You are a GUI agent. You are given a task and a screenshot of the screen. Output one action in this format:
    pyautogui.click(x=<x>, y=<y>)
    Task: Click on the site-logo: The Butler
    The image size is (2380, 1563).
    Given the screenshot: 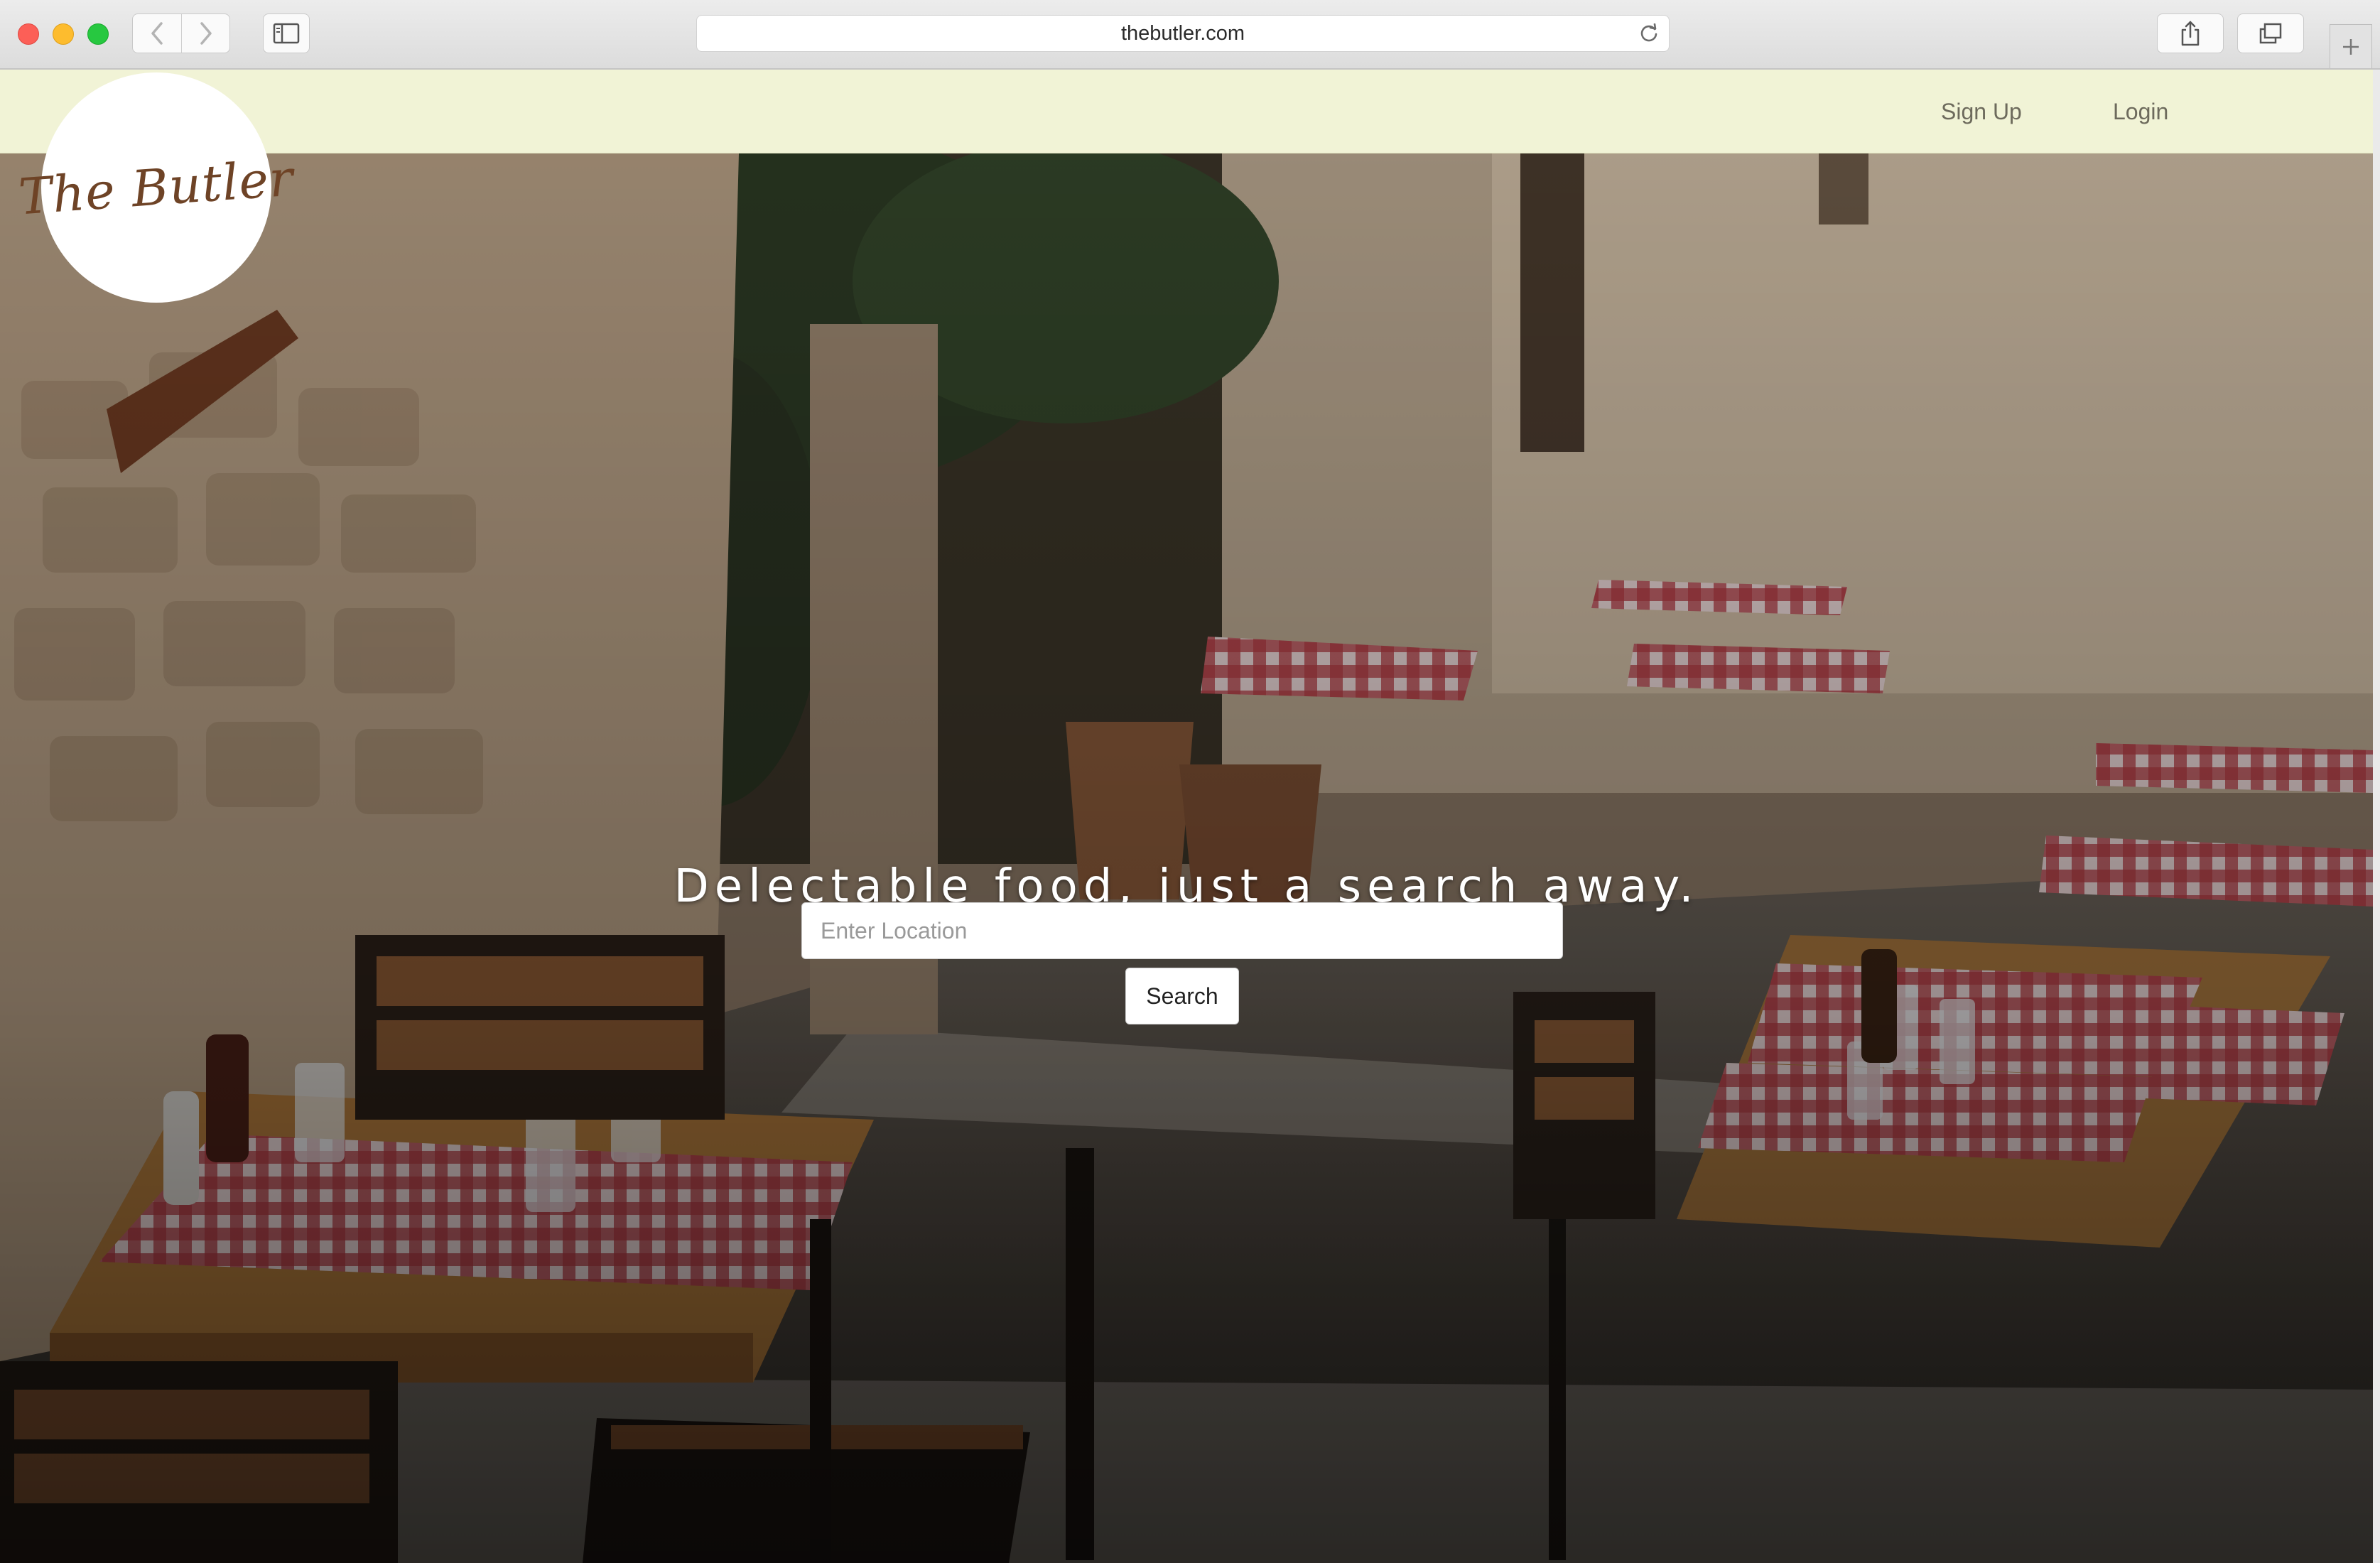 What is the action you would take?
    pyautogui.click(x=156, y=187)
    